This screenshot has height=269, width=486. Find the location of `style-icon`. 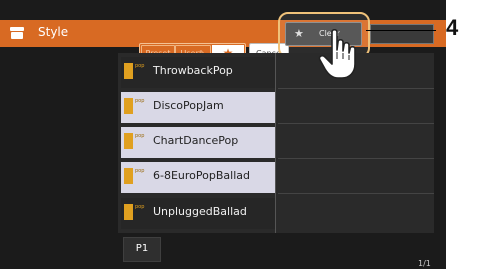

style-icon is located at coordinates (17, 33).